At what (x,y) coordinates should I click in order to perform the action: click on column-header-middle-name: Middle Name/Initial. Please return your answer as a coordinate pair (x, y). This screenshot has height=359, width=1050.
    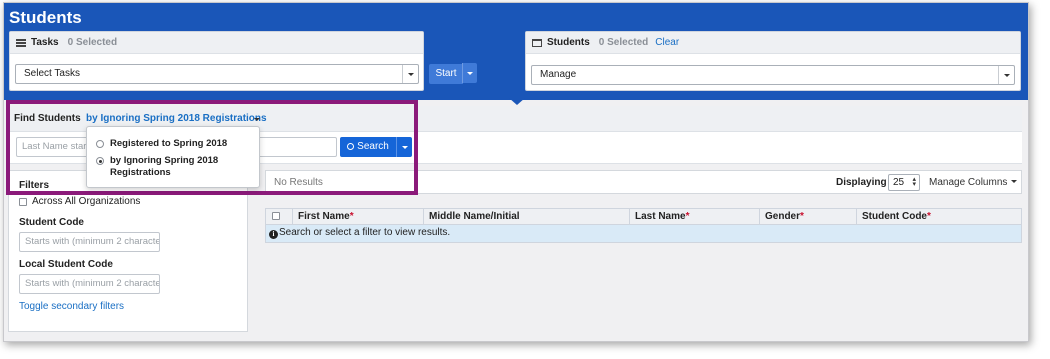
    Looking at the image, I should click on (527, 217).